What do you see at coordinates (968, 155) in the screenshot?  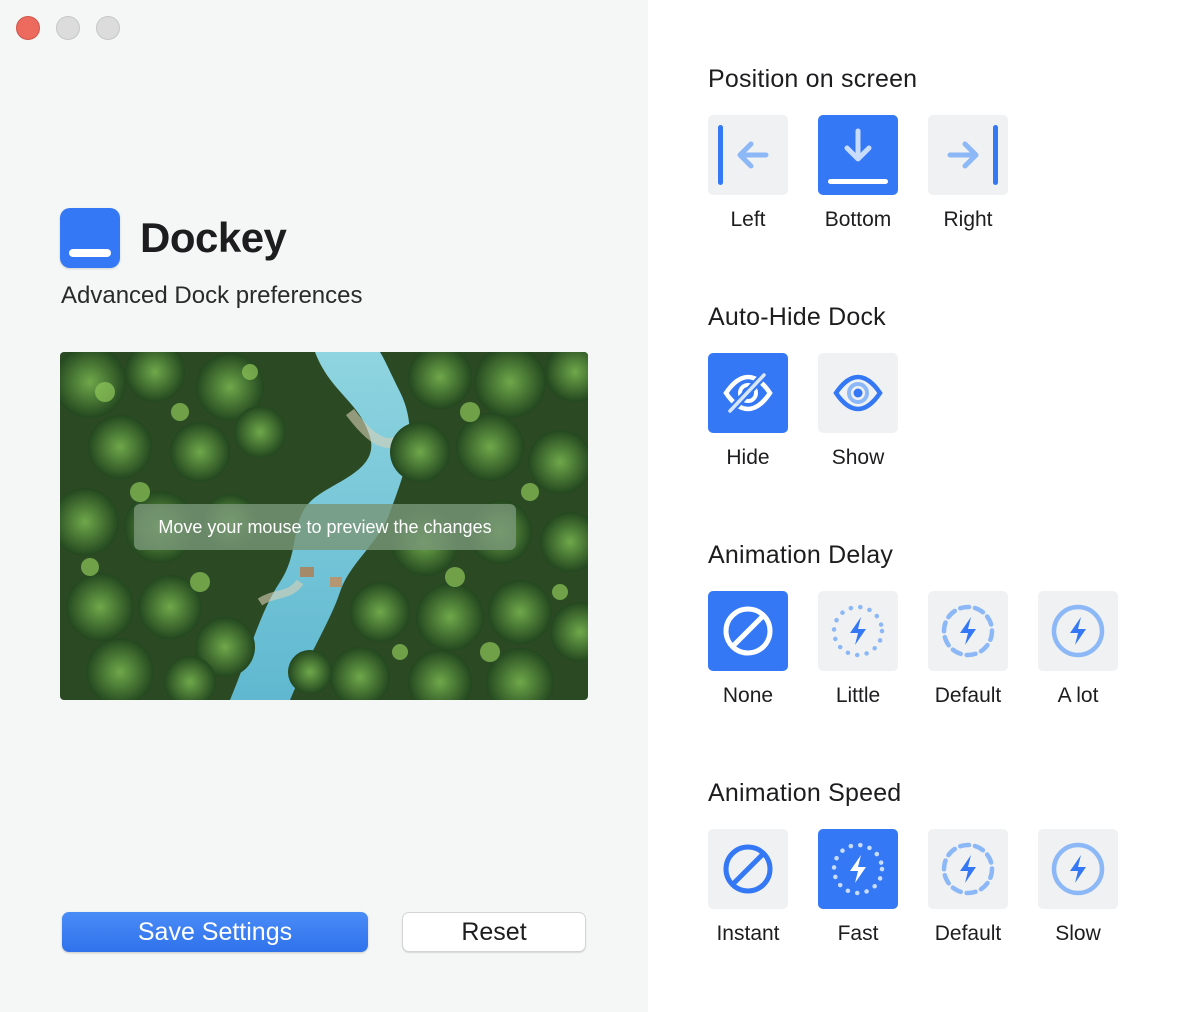 I see `dock-right-icon` at bounding box center [968, 155].